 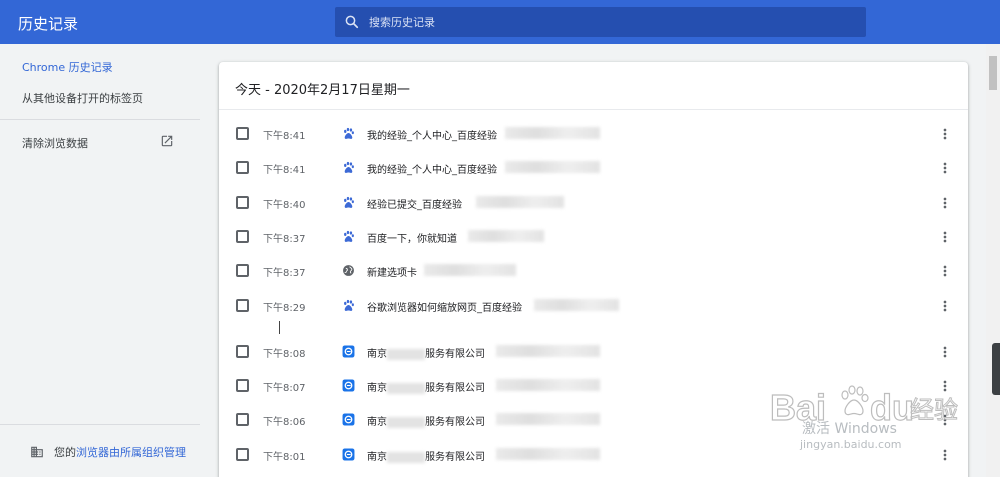 I want to click on entry-title-link: 百度一下，你就知道, so click(x=412, y=237).